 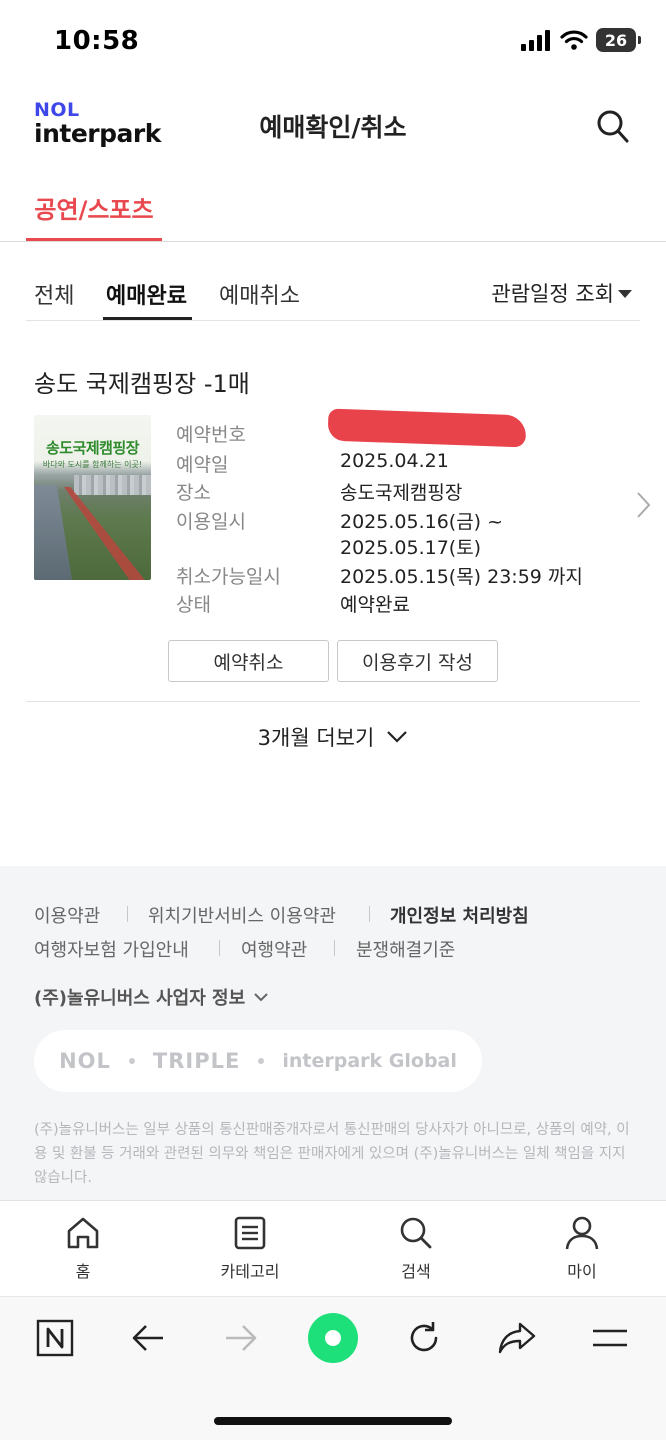 What do you see at coordinates (427, 428) in the screenshot?
I see `redacted-booking-number` at bounding box center [427, 428].